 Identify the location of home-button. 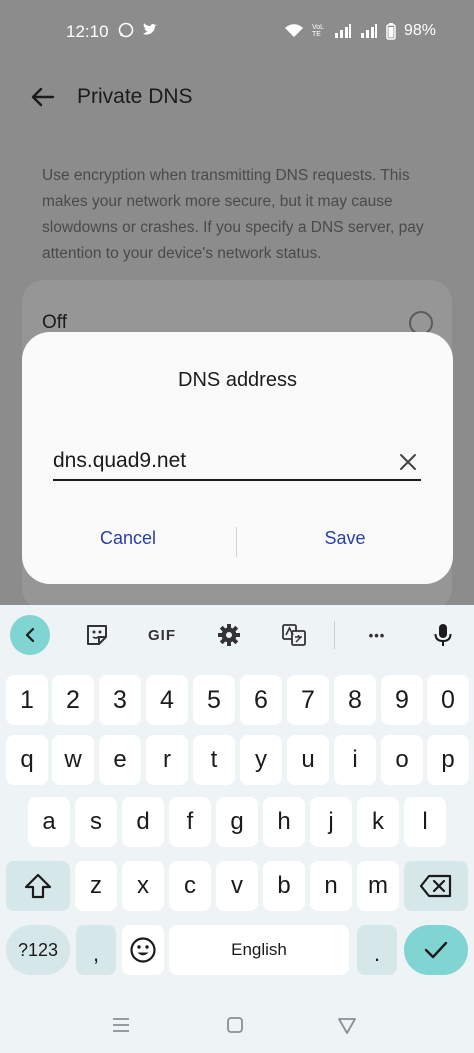
(235, 1025).